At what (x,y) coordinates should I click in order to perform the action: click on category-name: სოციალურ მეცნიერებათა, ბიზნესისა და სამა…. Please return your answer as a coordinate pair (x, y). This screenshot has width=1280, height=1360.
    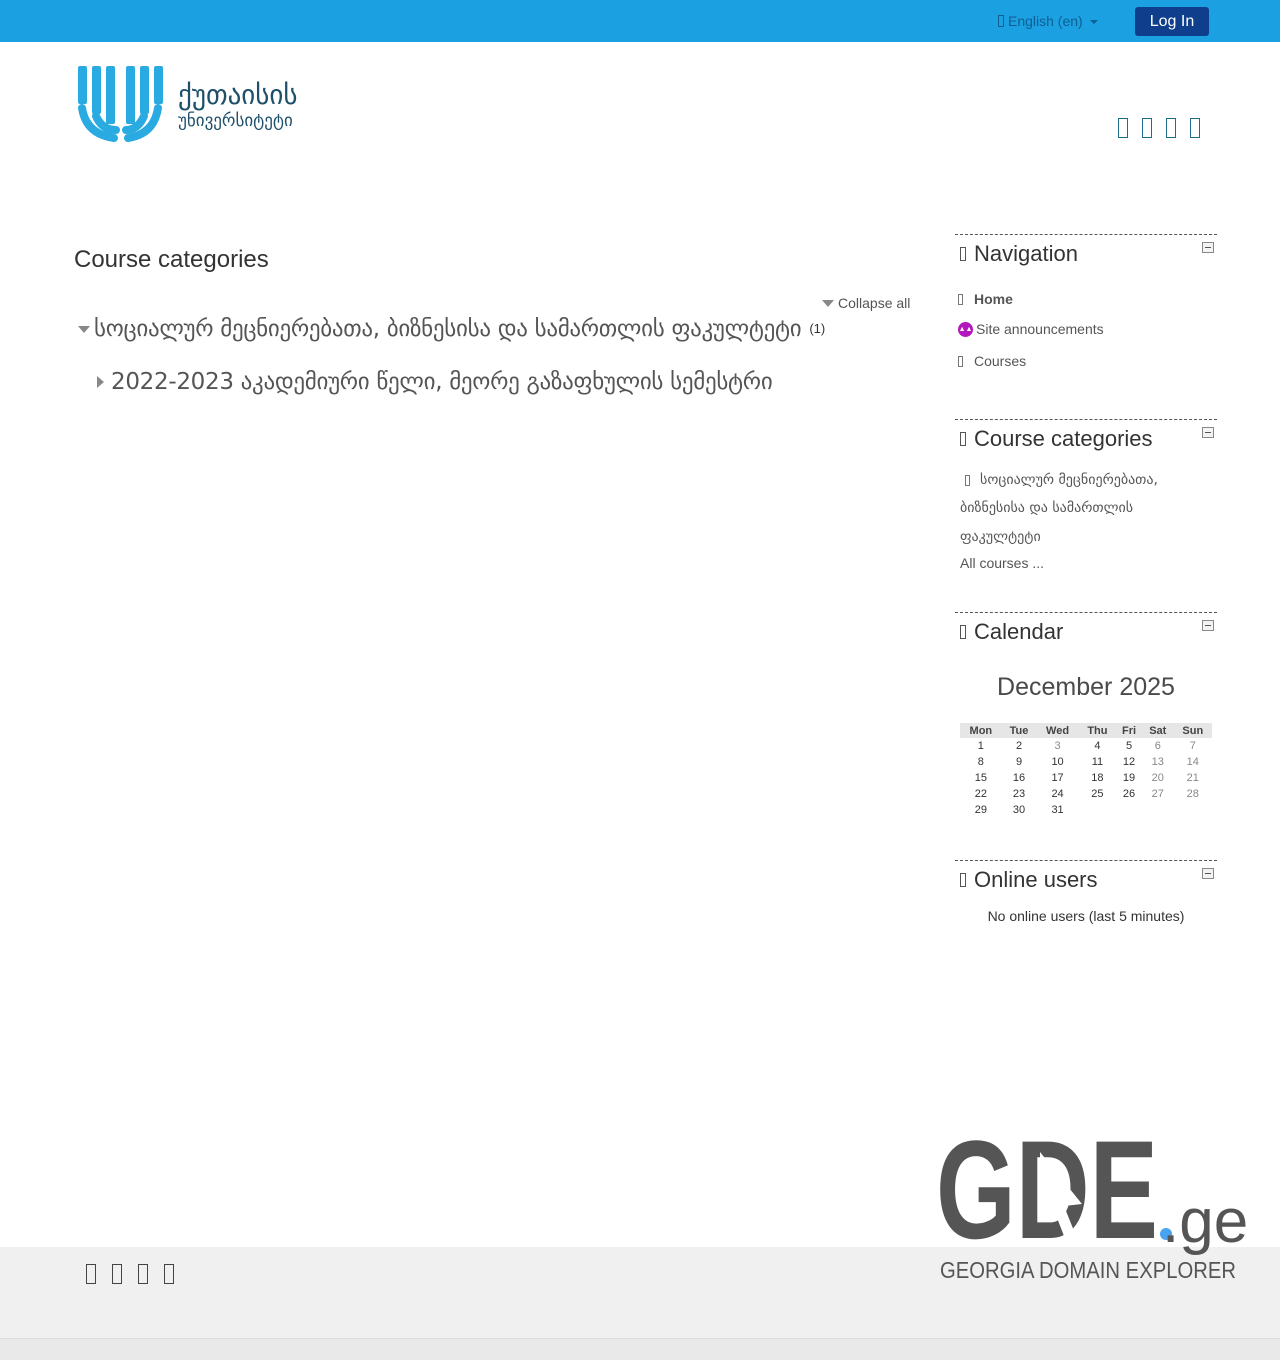
    Looking at the image, I should click on (448, 329).